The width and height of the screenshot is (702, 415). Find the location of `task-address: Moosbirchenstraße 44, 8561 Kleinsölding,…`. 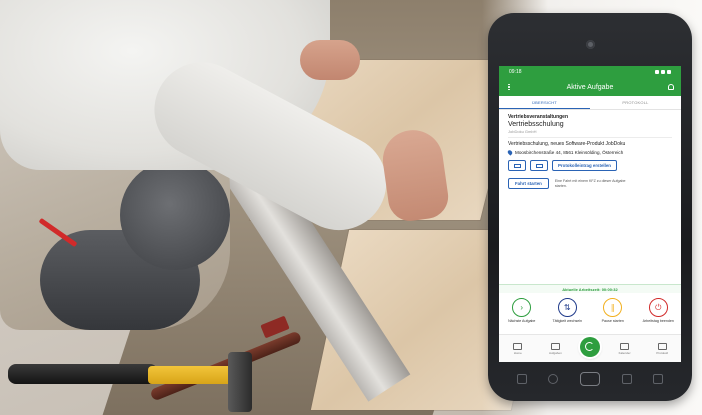

task-address: Moosbirchenstraße 44, 8561 Kleinsölding,… is located at coordinates (589, 152).